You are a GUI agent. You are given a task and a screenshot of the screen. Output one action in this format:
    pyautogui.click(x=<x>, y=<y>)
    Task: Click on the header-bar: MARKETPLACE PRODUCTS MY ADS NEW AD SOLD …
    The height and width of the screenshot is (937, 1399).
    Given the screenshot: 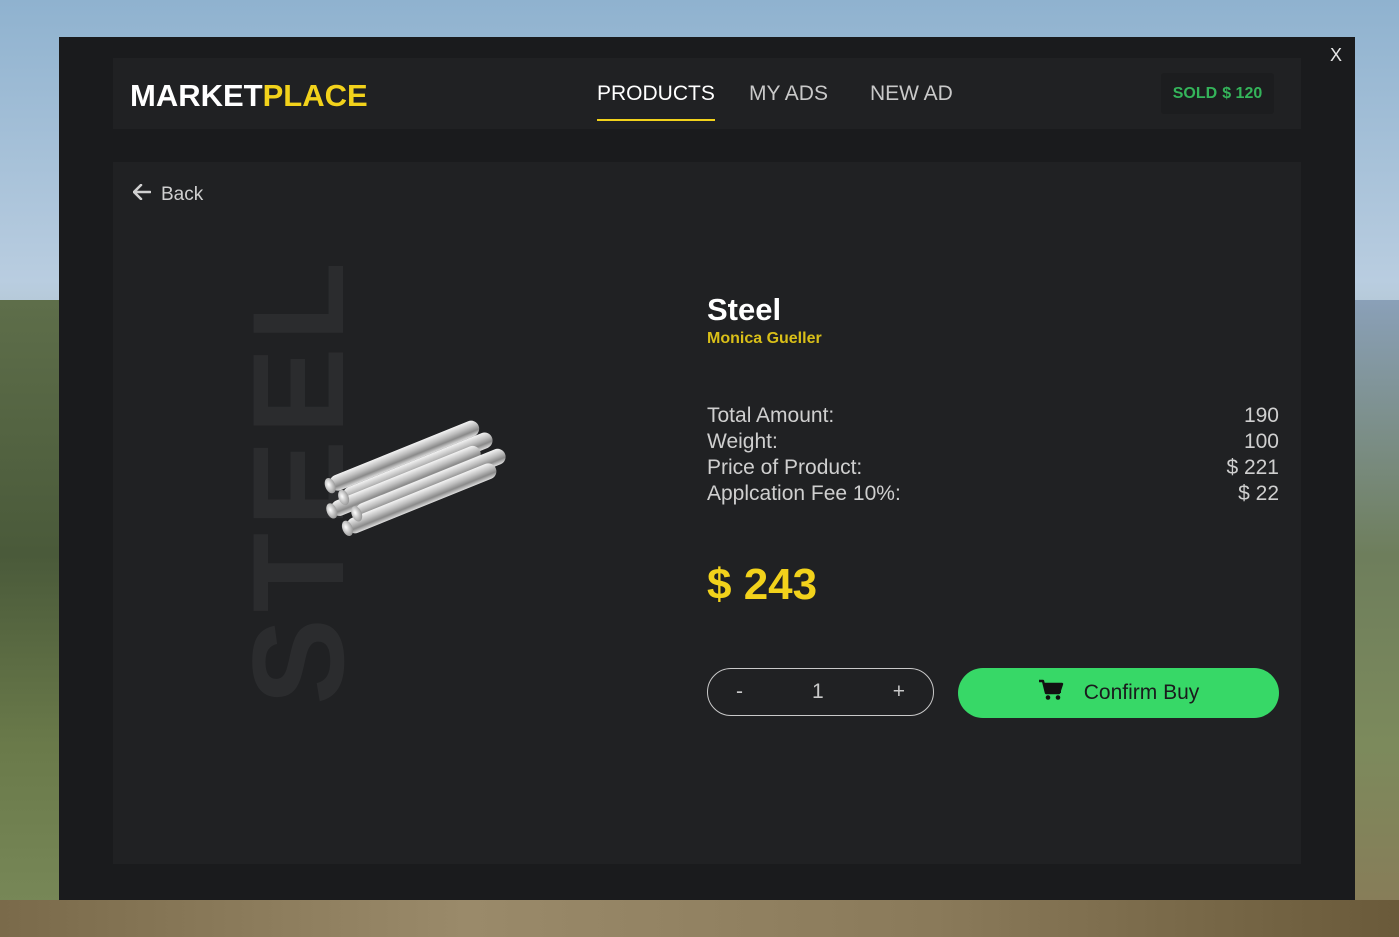 What is the action you would take?
    pyautogui.click(x=707, y=93)
    